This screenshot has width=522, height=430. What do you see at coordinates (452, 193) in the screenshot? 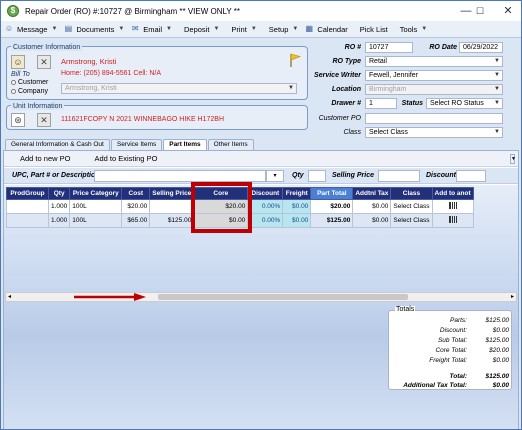
I see `column-header-add-to-anot: Add to anot` at bounding box center [452, 193].